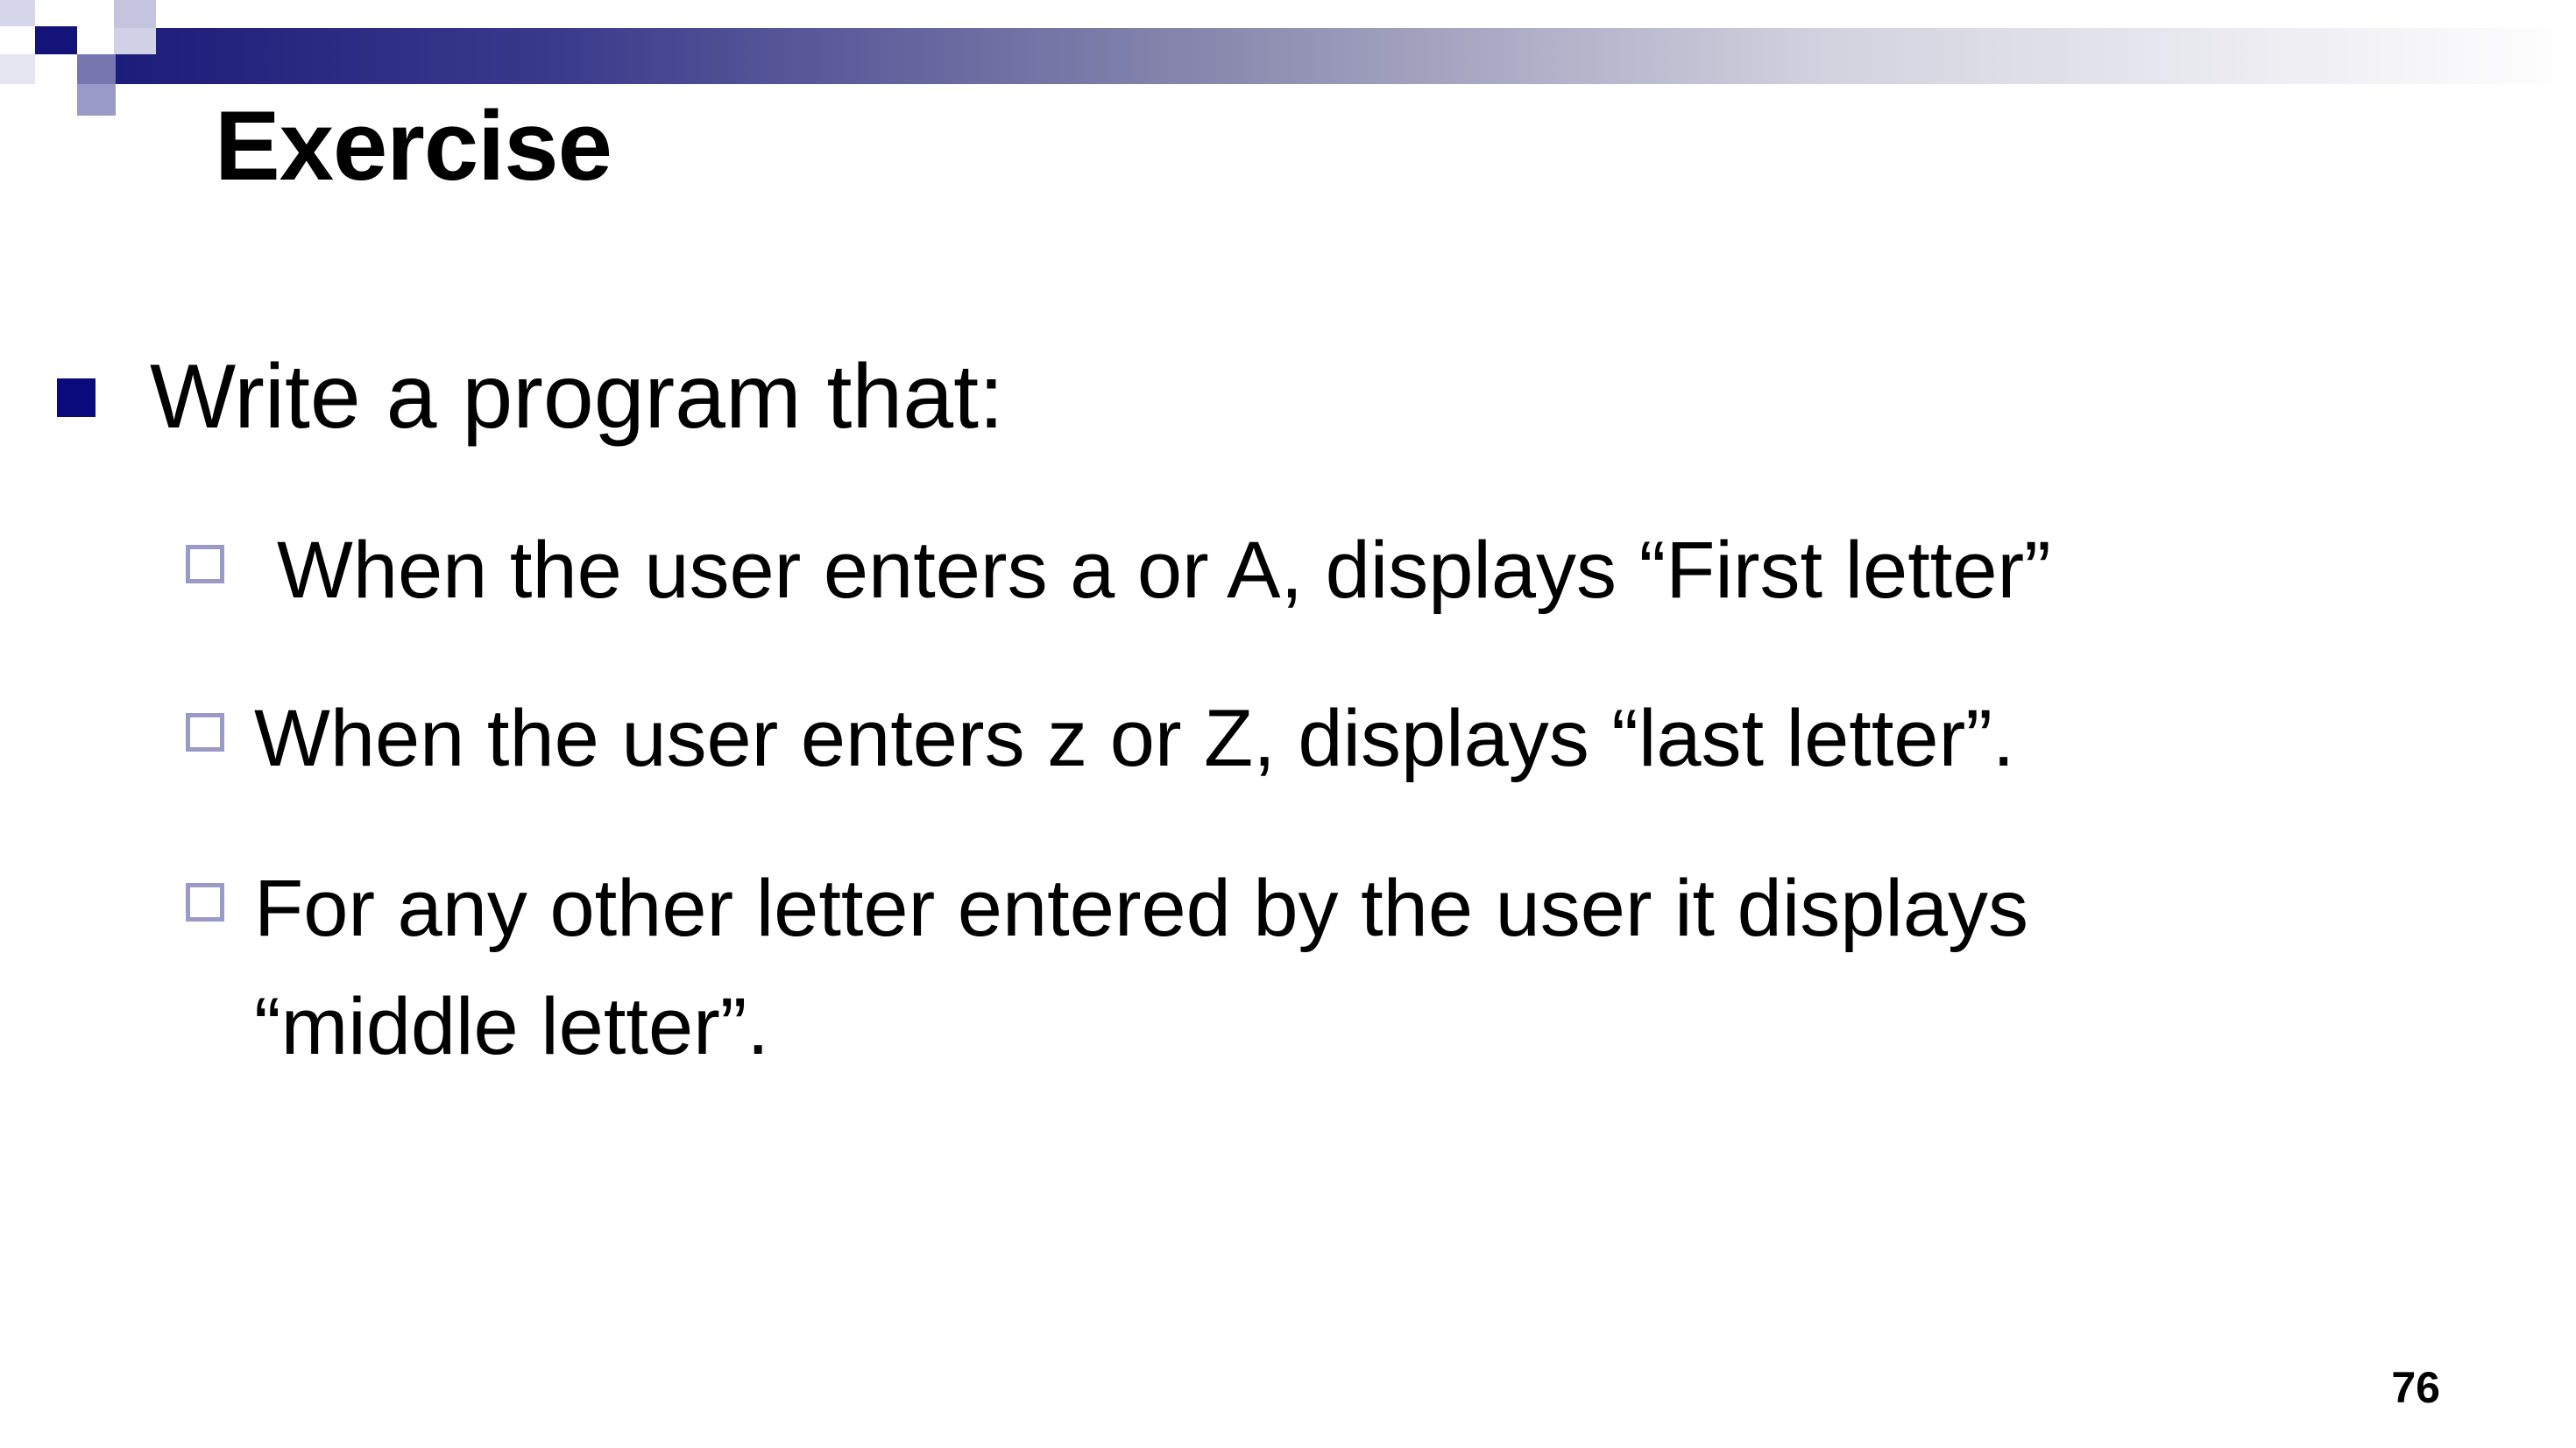  I want to click on slide-title: Exercise, so click(413, 146).